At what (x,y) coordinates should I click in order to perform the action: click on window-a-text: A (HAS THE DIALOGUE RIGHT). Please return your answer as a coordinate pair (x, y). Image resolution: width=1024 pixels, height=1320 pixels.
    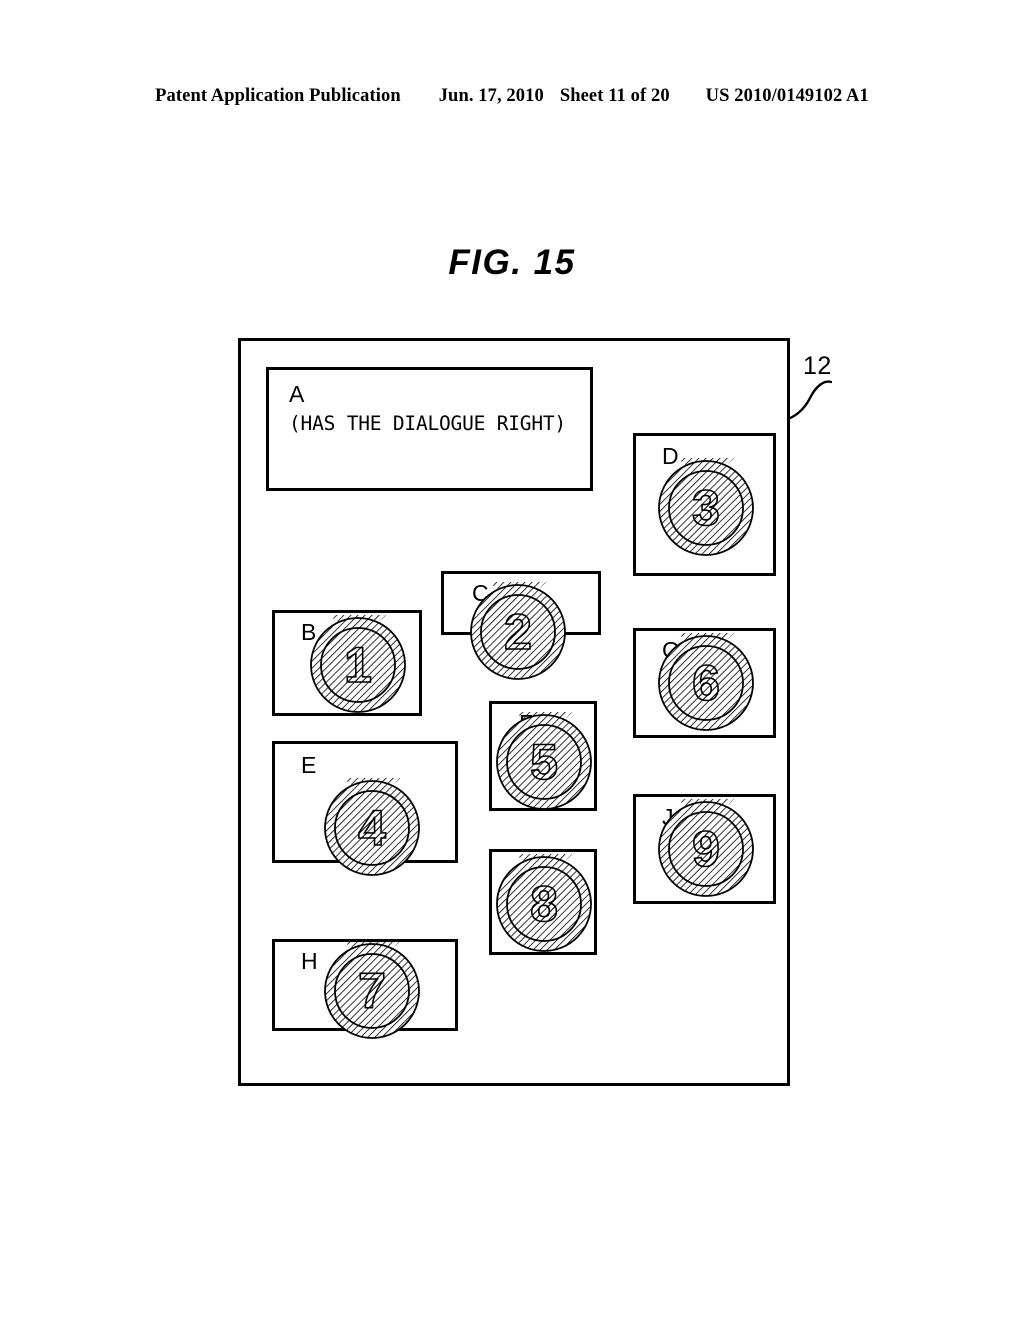
    Looking at the image, I should click on (427, 409).